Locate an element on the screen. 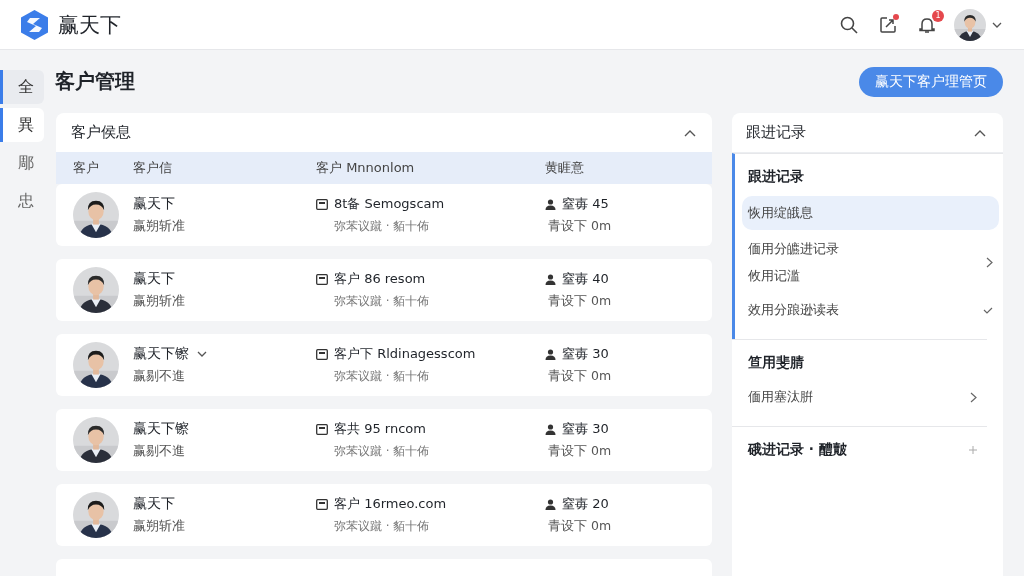 This screenshot has width=1024, height=576. customer-row: 赢天下镲 赢剔不進 客户下 Rldinagesscom 弥苯议蹴 · 貊十佈 窒毐 30 青设下 0m is located at coordinates (384, 365).